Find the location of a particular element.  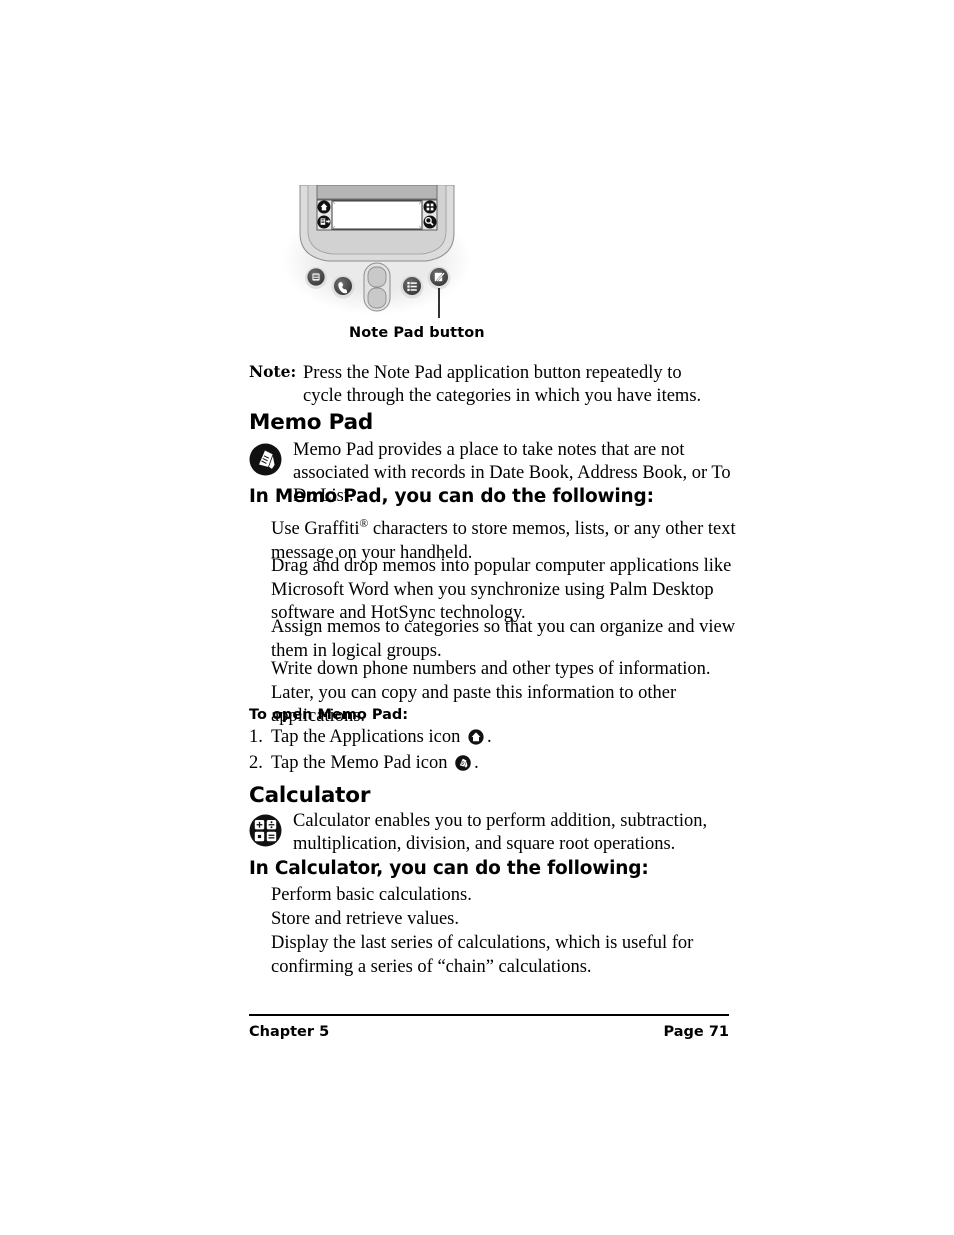

page-title-memo-pad: Memo Pad is located at coordinates (311, 422).